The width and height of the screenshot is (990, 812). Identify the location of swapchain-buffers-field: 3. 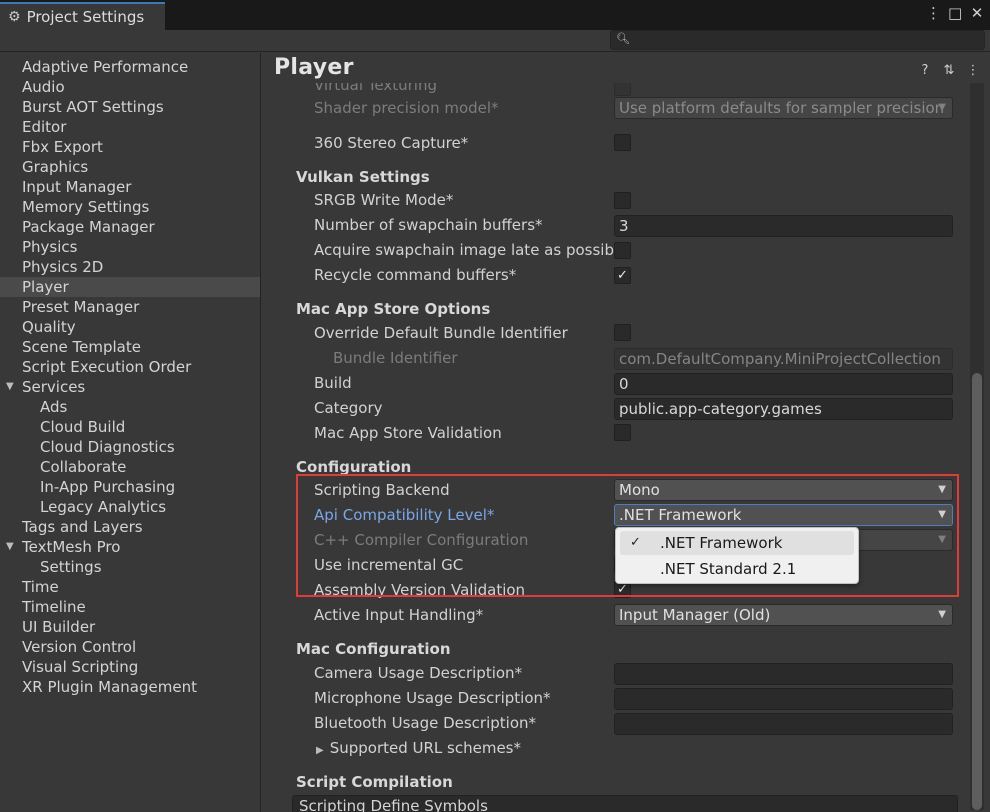
(783, 226).